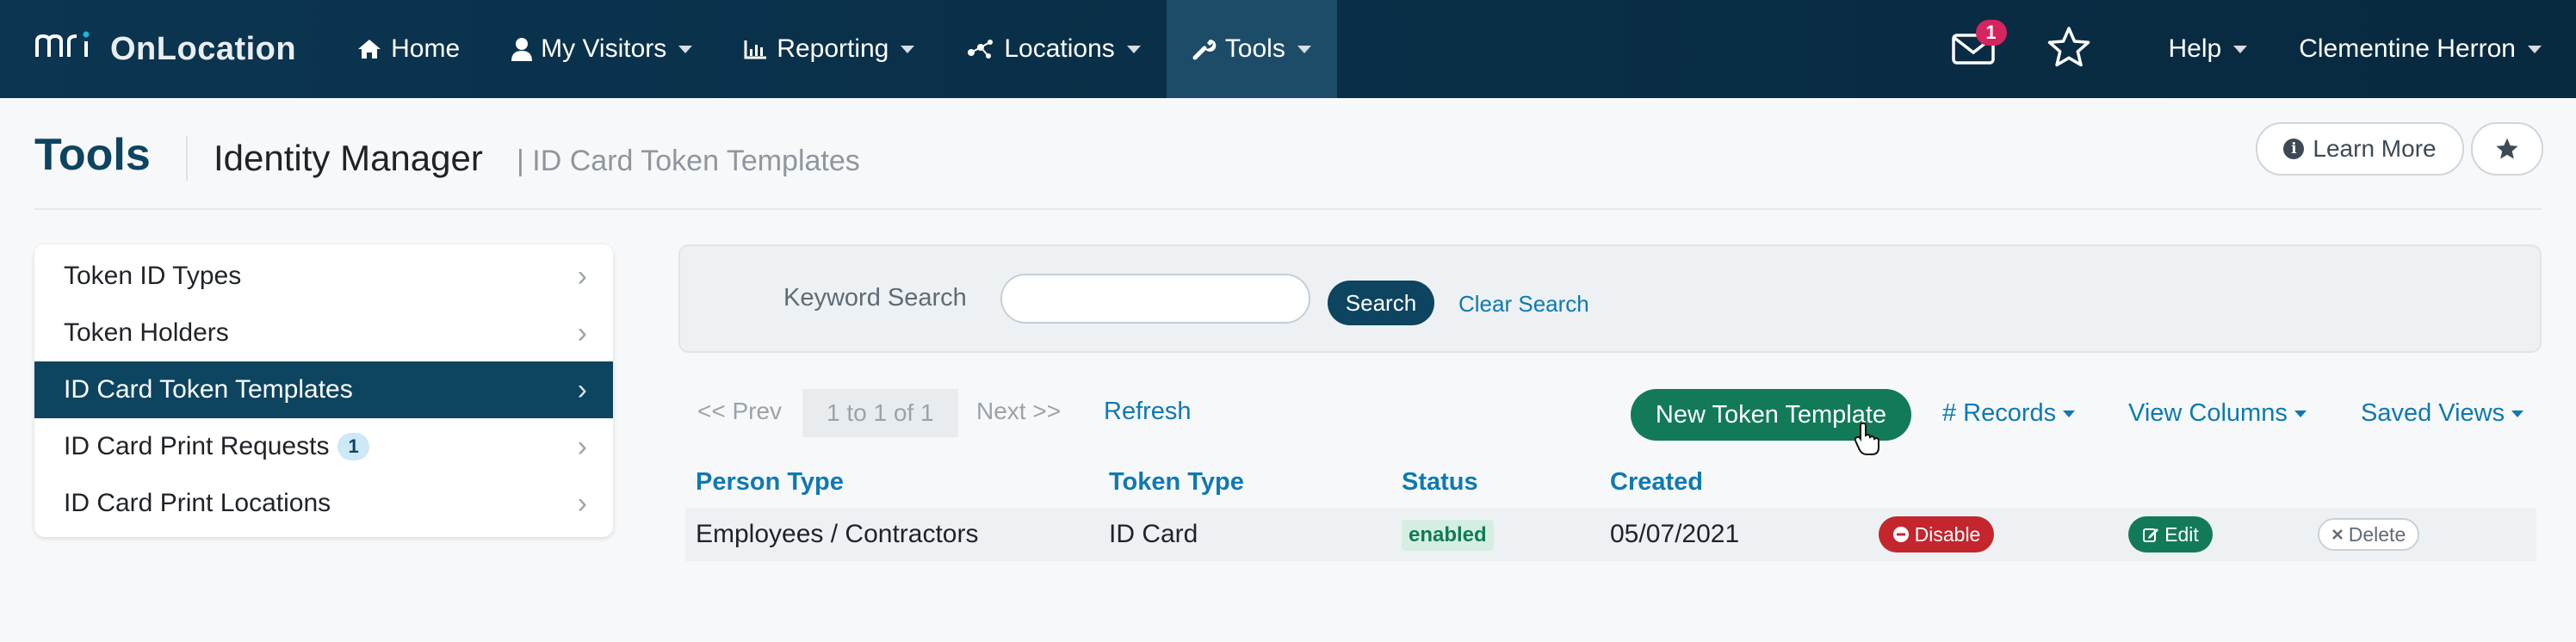 The height and width of the screenshot is (642, 2576). Describe the element at coordinates (1059, 48) in the screenshot. I see `nav-locations-label: Locations` at that location.